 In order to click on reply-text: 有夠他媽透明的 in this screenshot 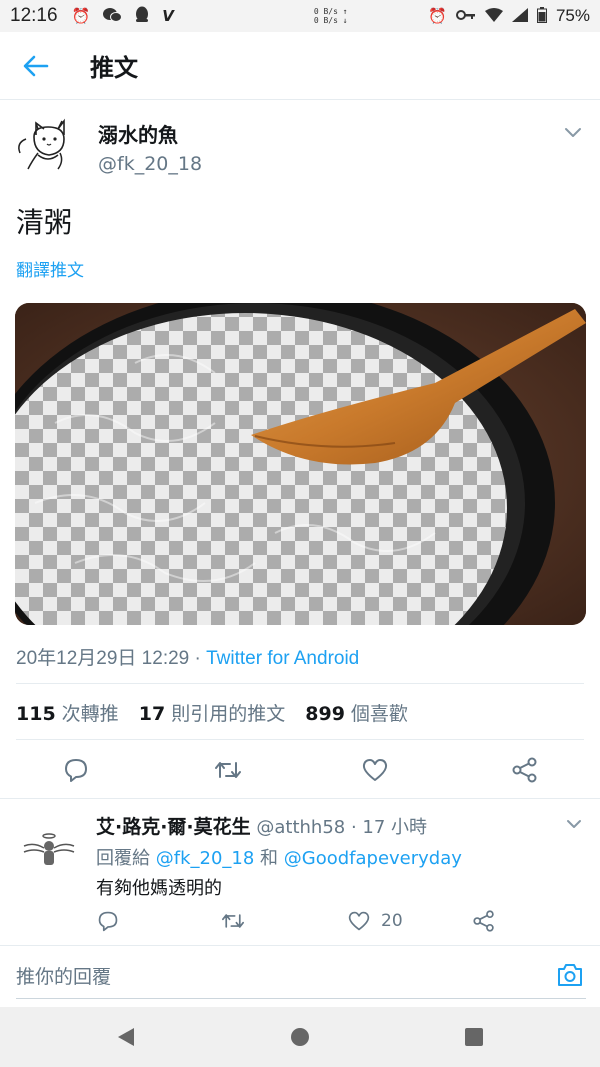, I will do `click(159, 888)`.